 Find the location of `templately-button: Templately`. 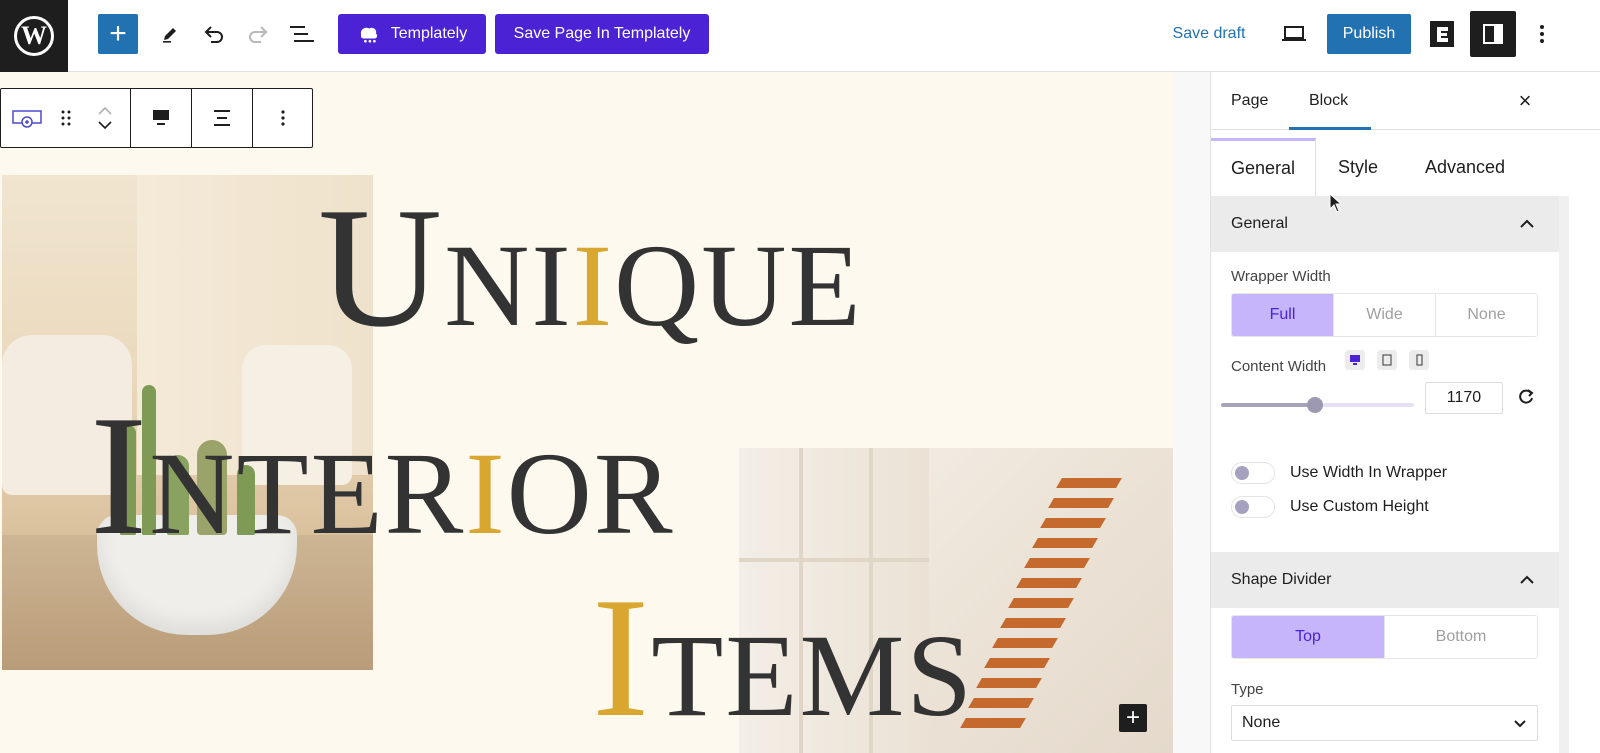

templately-button: Templately is located at coordinates (412, 34).